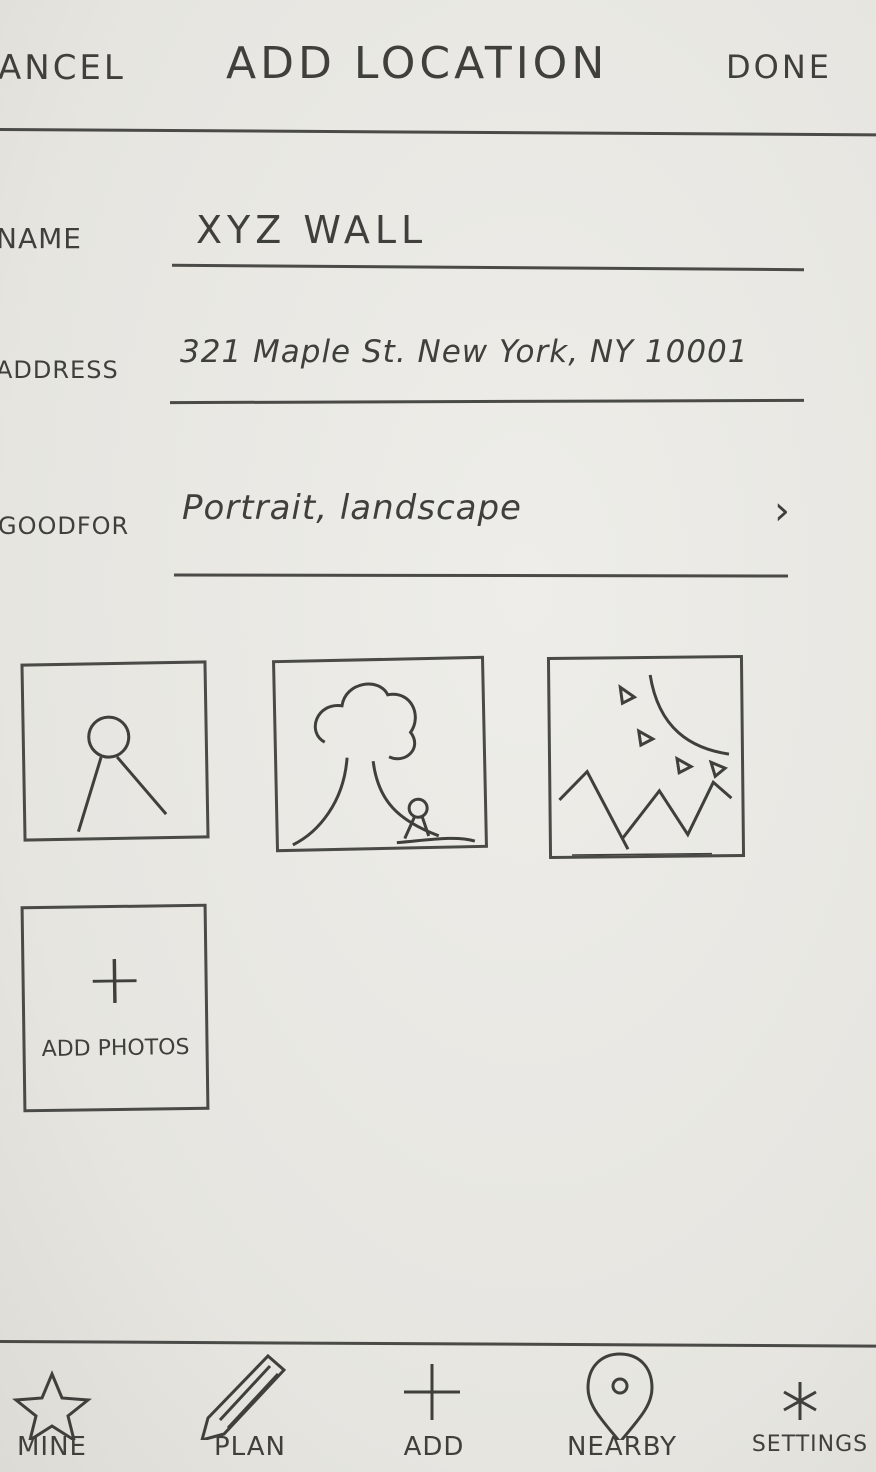 This screenshot has height=1472, width=876. Describe the element at coordinates (243, 1396) in the screenshot. I see `pencil-icon` at that location.